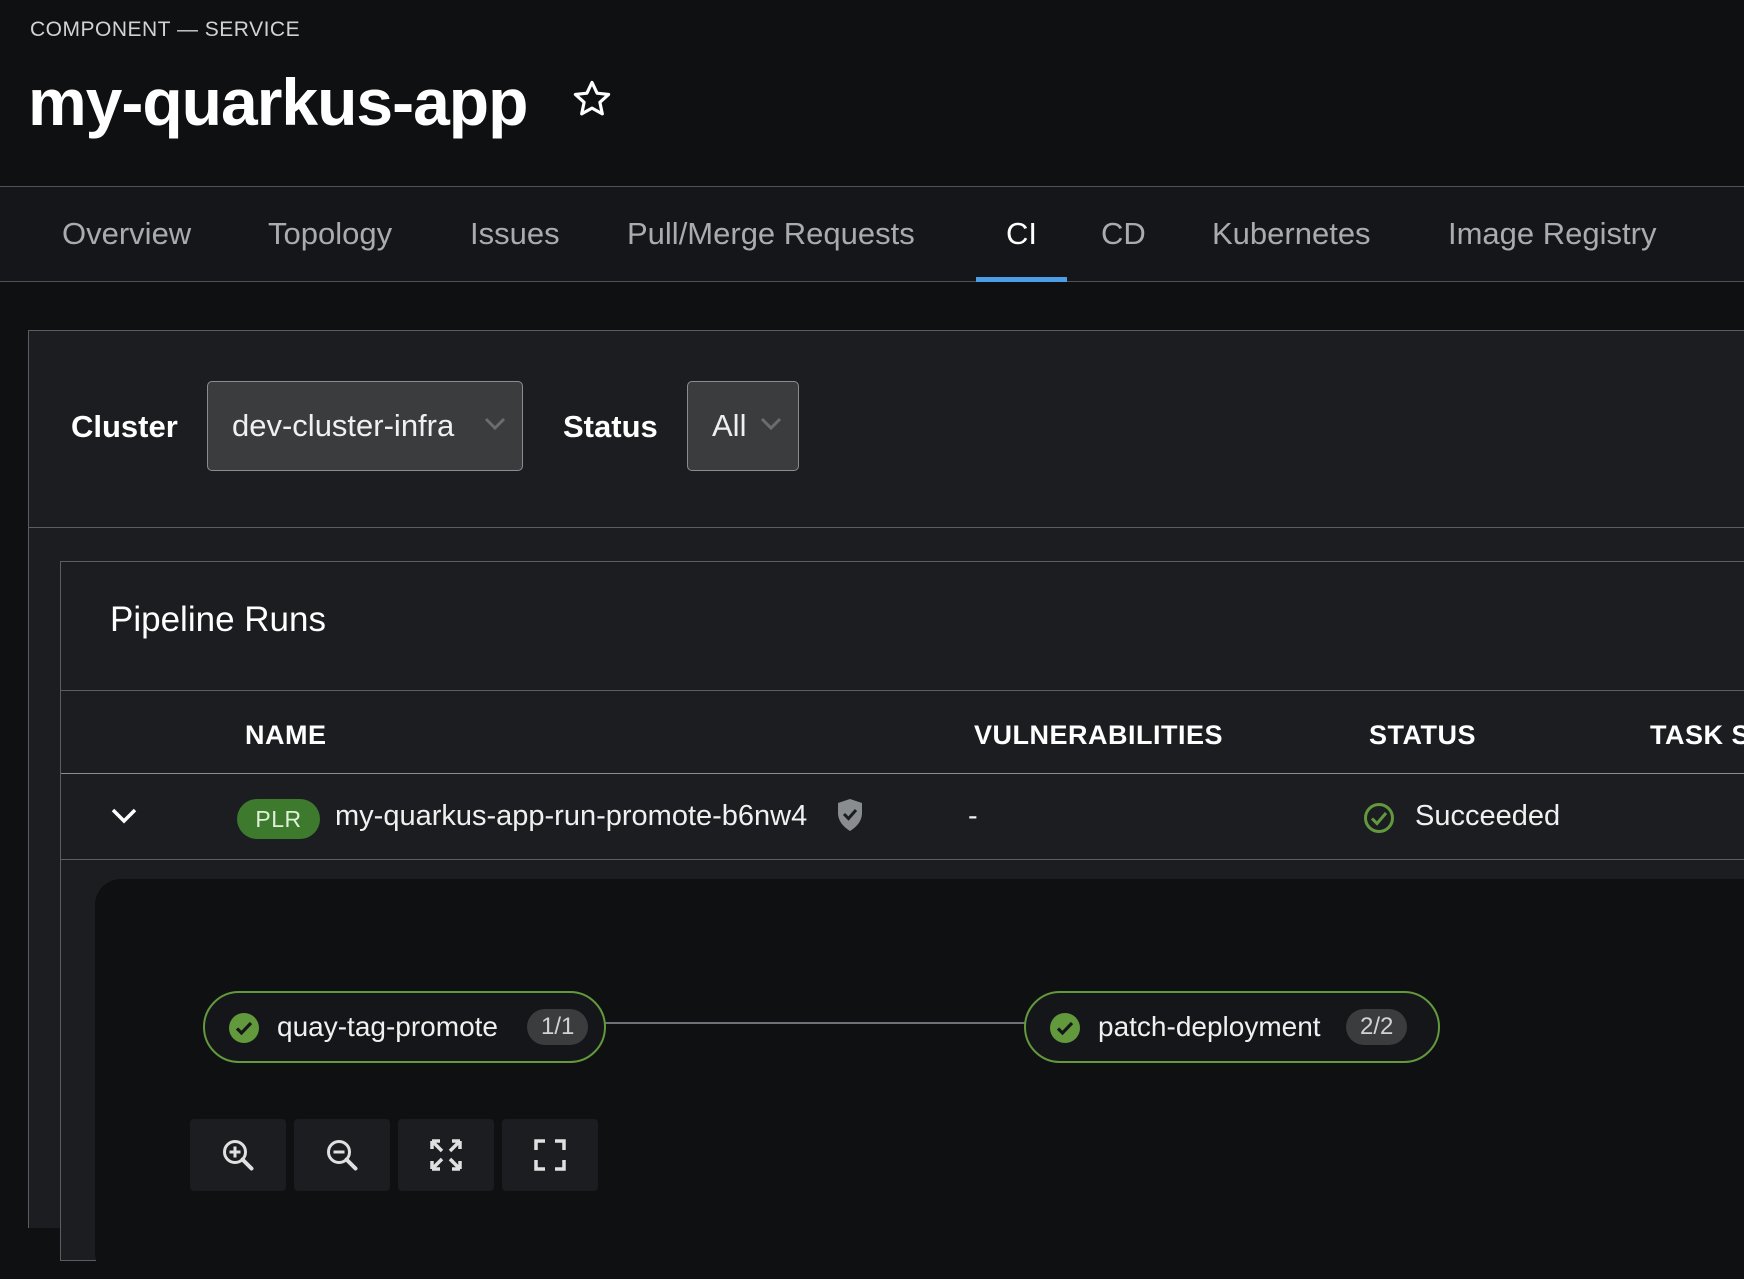  What do you see at coordinates (1697, 735) in the screenshot?
I see `column-task-status: TASK S` at bounding box center [1697, 735].